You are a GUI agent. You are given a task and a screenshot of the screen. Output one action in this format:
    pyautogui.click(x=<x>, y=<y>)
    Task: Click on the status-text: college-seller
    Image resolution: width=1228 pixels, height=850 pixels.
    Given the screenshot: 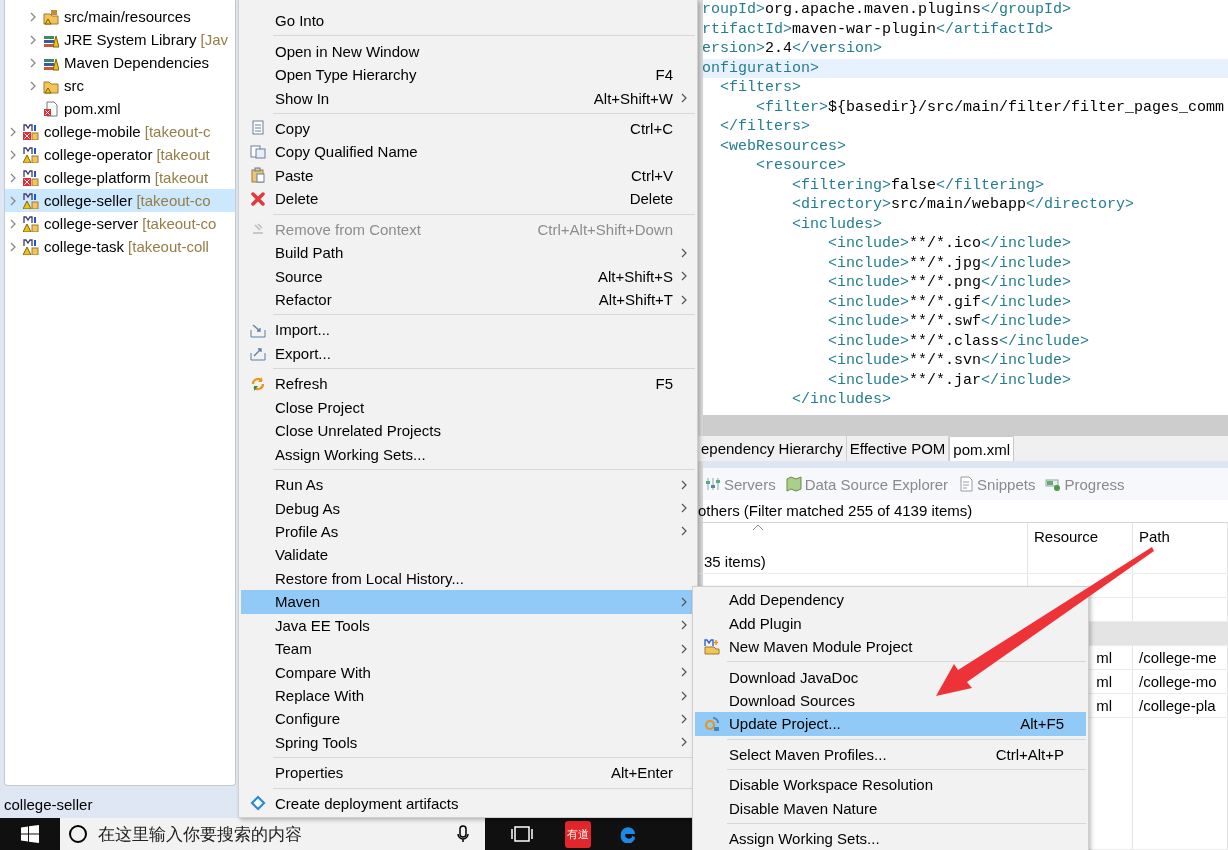 What is the action you would take?
    pyautogui.click(x=48, y=804)
    